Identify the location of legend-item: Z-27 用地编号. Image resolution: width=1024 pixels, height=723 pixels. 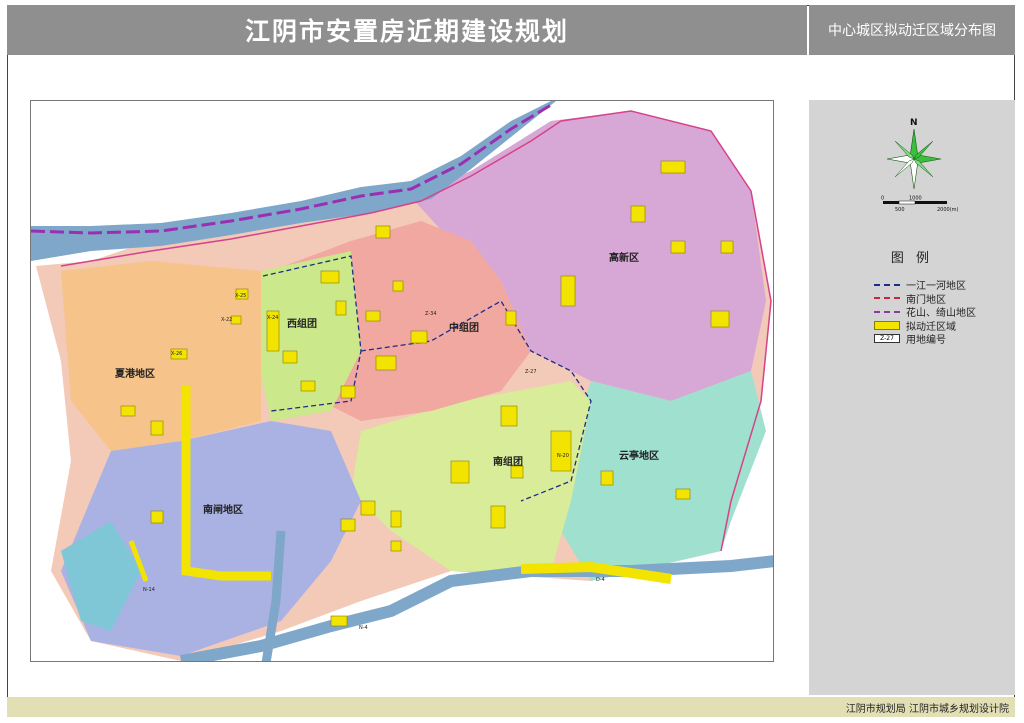
(925, 339).